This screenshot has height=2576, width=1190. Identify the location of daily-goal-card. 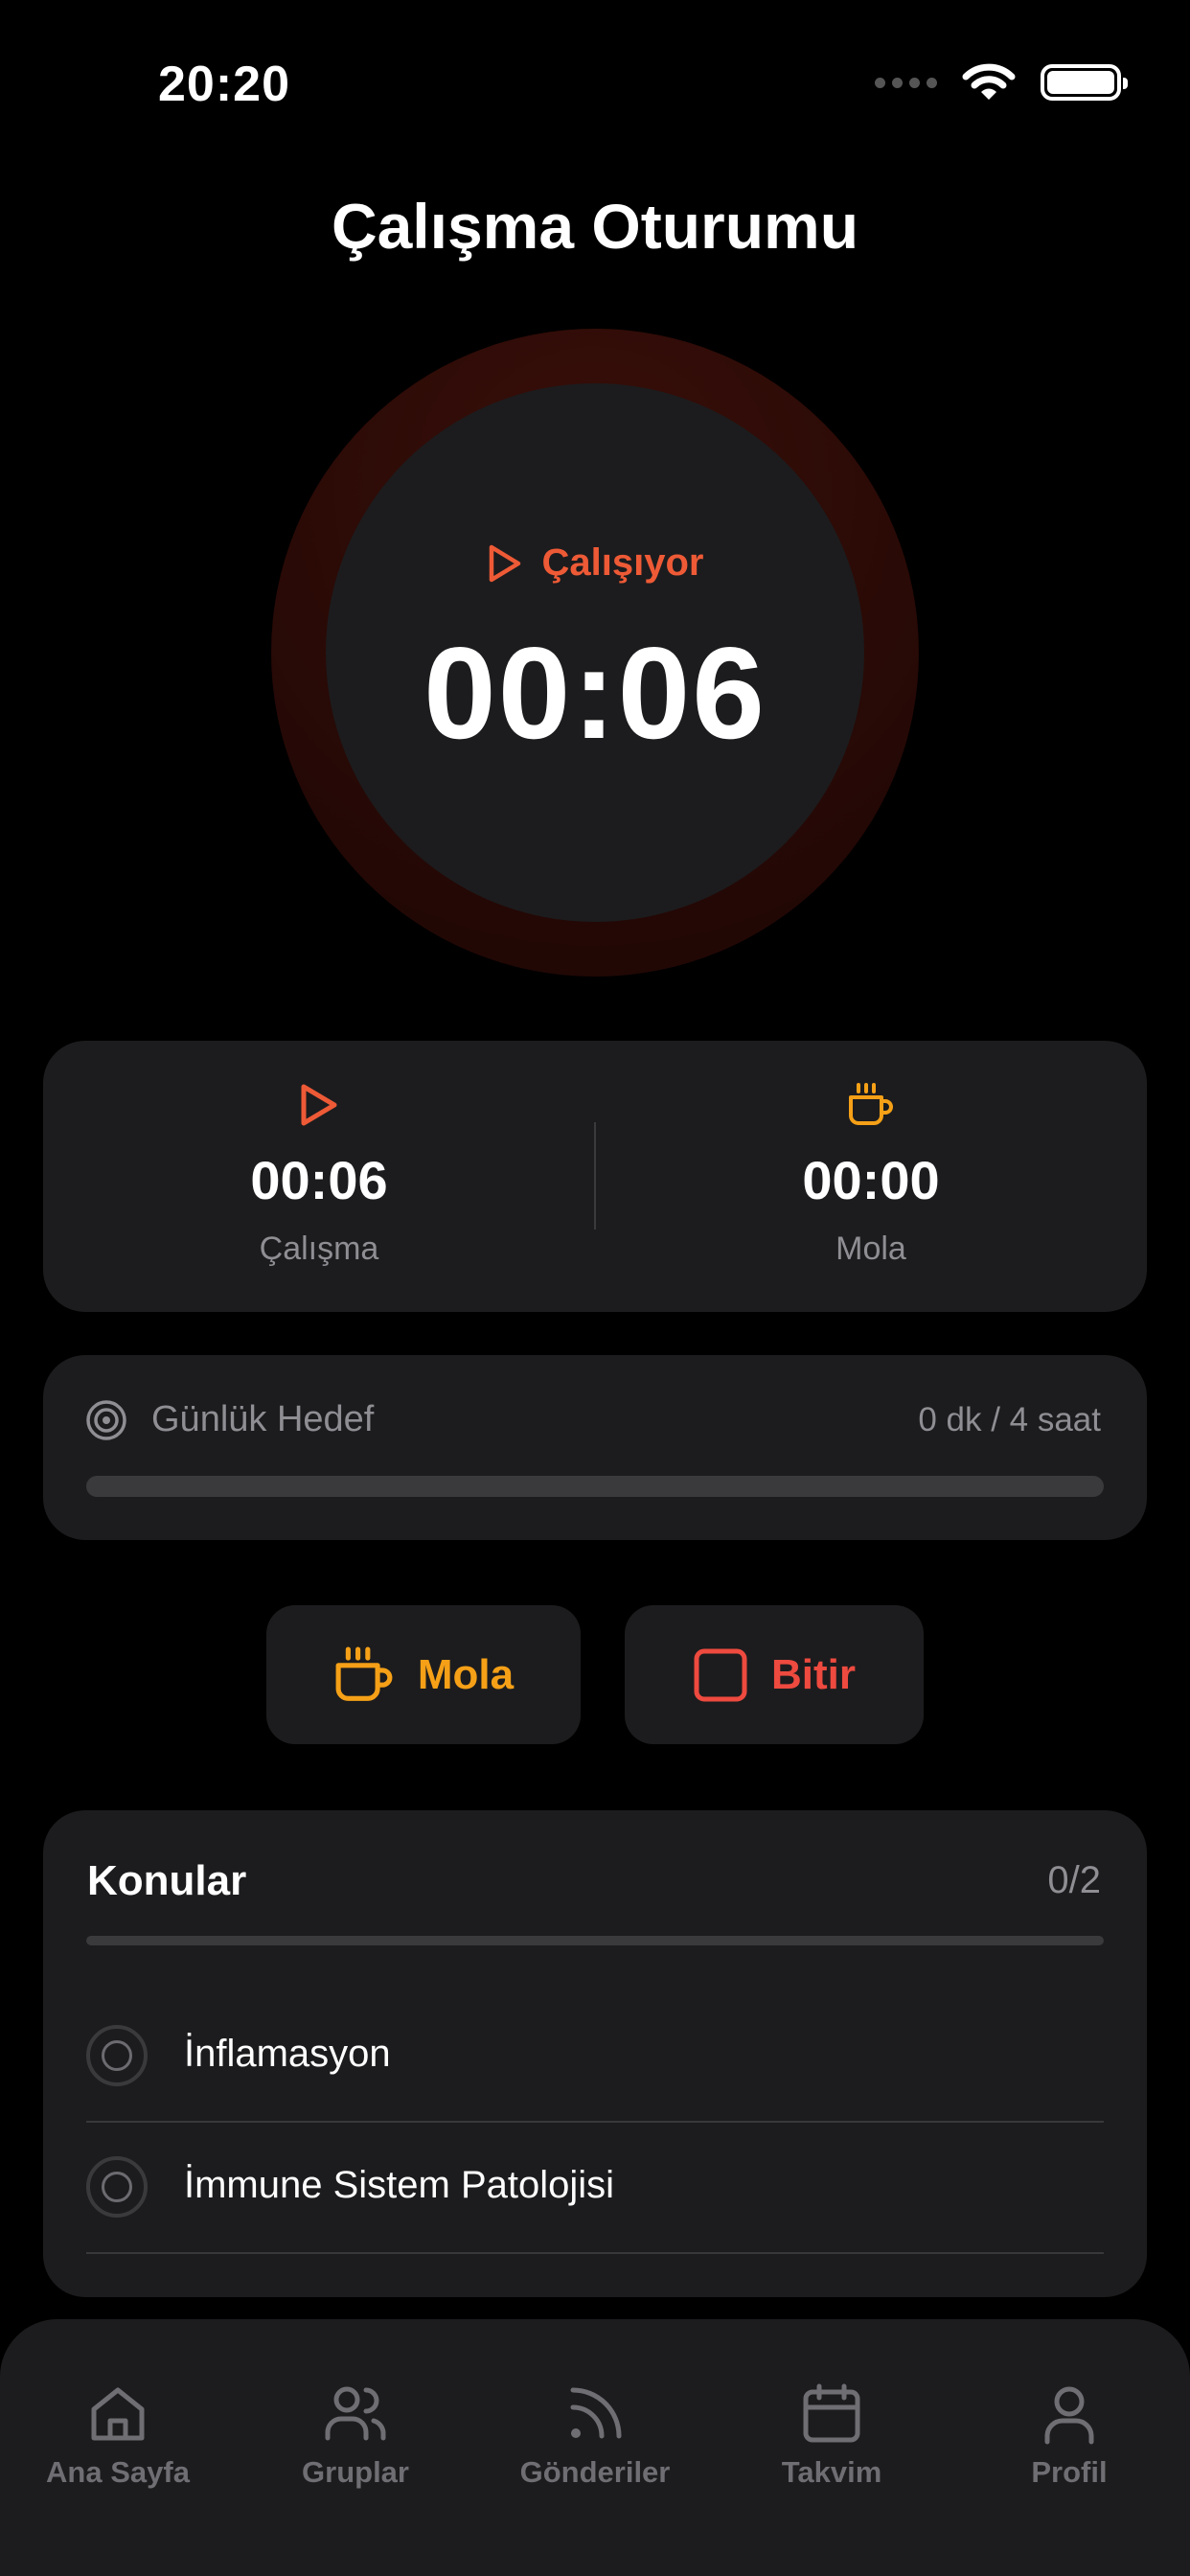
(595, 1447).